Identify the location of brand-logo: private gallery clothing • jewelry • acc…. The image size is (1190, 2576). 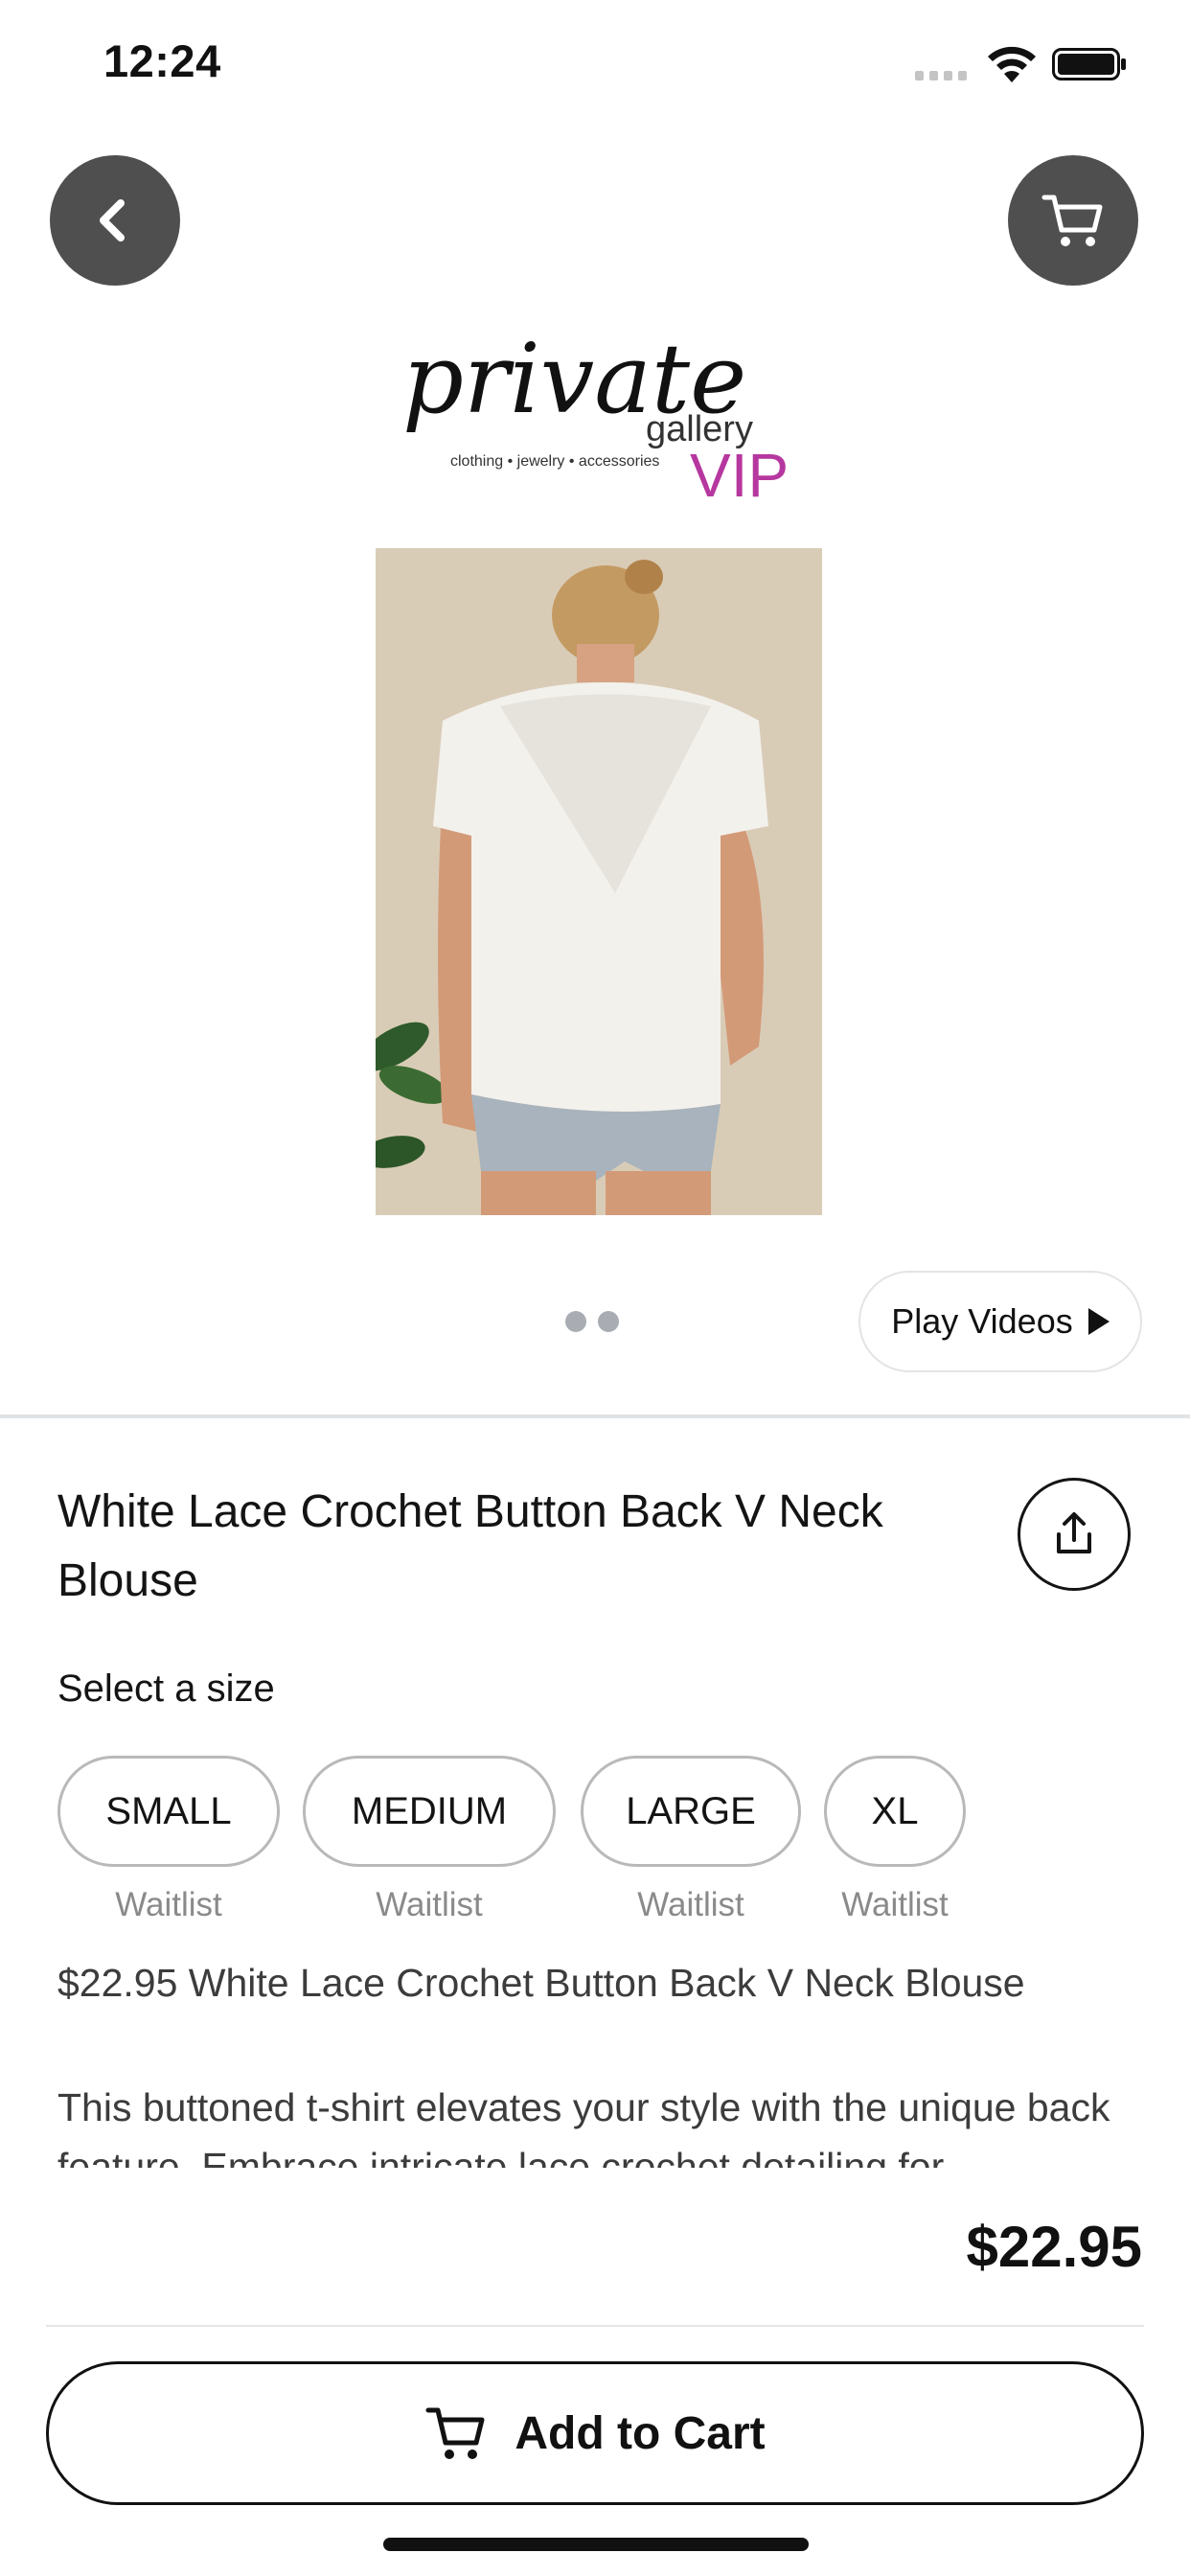
(594, 417).